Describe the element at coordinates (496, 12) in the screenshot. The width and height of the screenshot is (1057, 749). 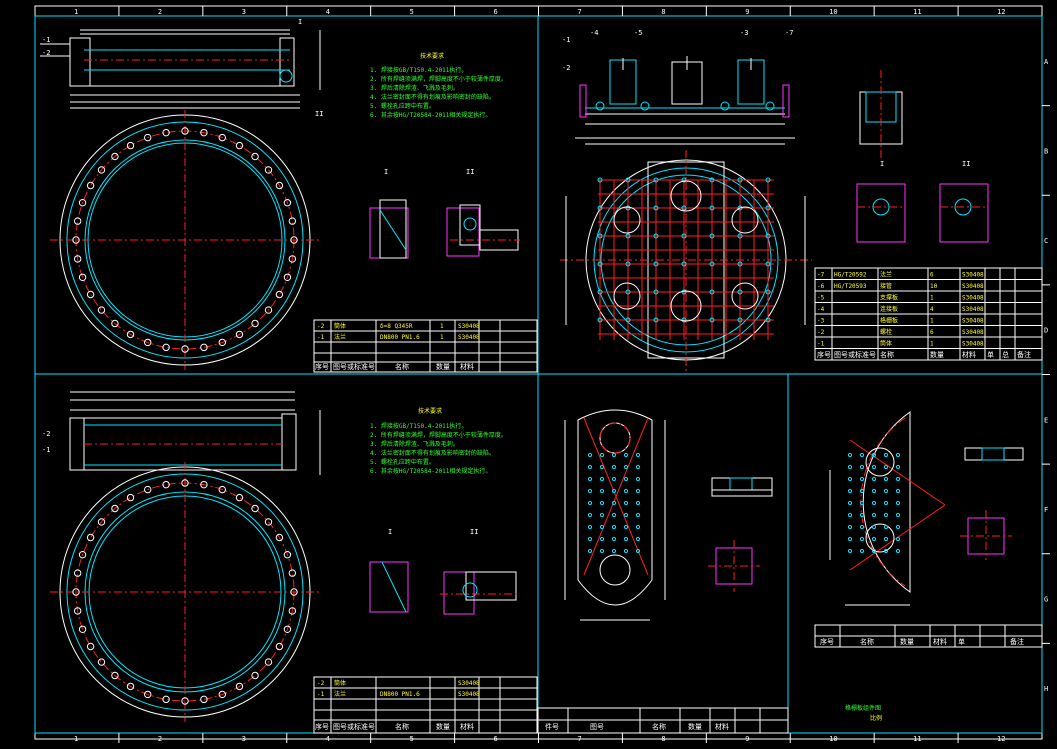
I see `column-marker: 6` at that location.